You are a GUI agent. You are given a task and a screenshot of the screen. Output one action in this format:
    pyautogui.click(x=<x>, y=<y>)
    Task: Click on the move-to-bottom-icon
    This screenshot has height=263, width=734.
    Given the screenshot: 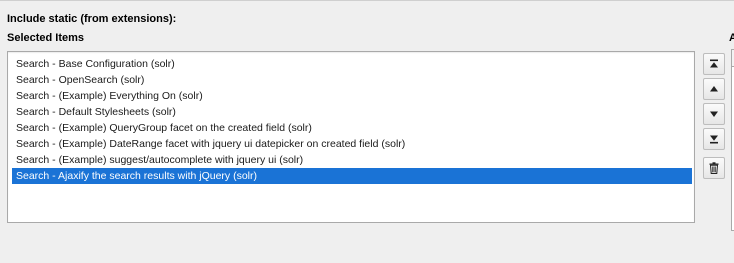 What is the action you would take?
    pyautogui.click(x=714, y=139)
    